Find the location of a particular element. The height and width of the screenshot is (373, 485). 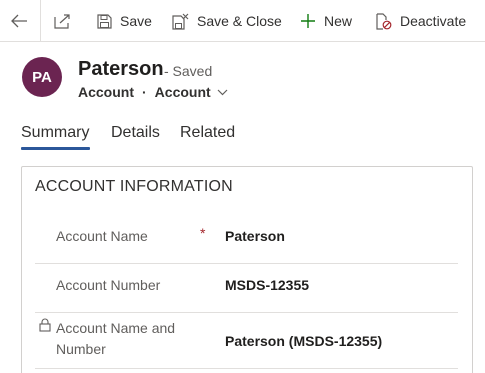

chevron-down-icon is located at coordinates (222, 92).